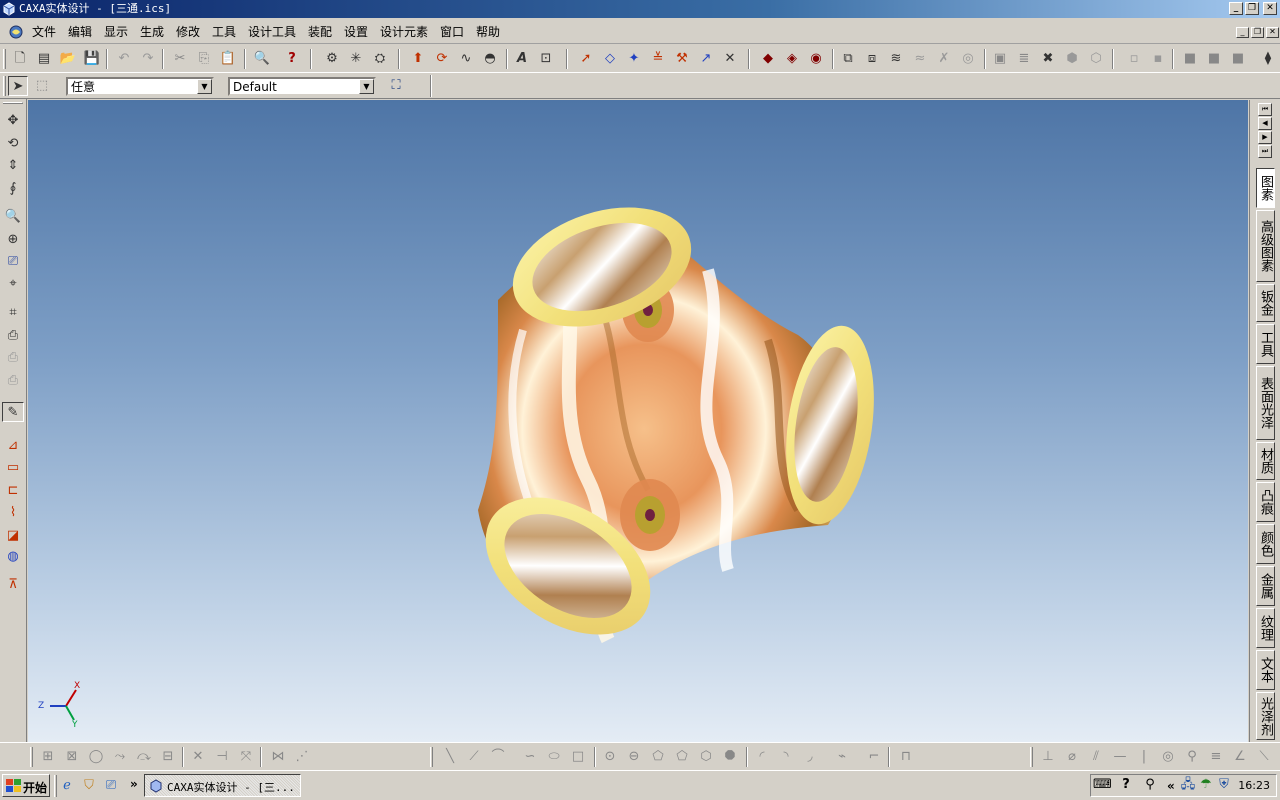 This screenshot has width=1280, height=800. What do you see at coordinates (610, 59) in the screenshot?
I see `face-move-icon: ◇` at bounding box center [610, 59].